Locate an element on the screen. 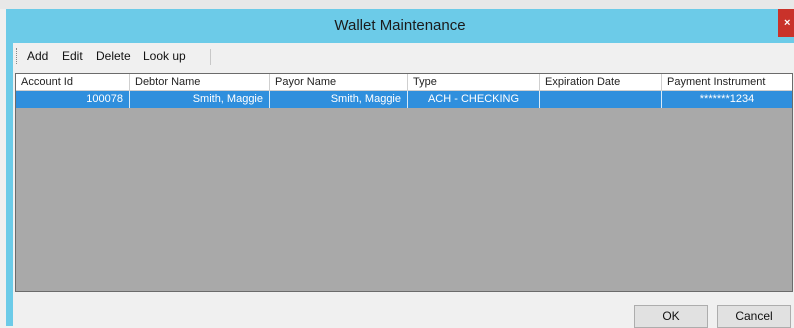  cell-payor-name: Smith, Maggie is located at coordinates (339, 99).